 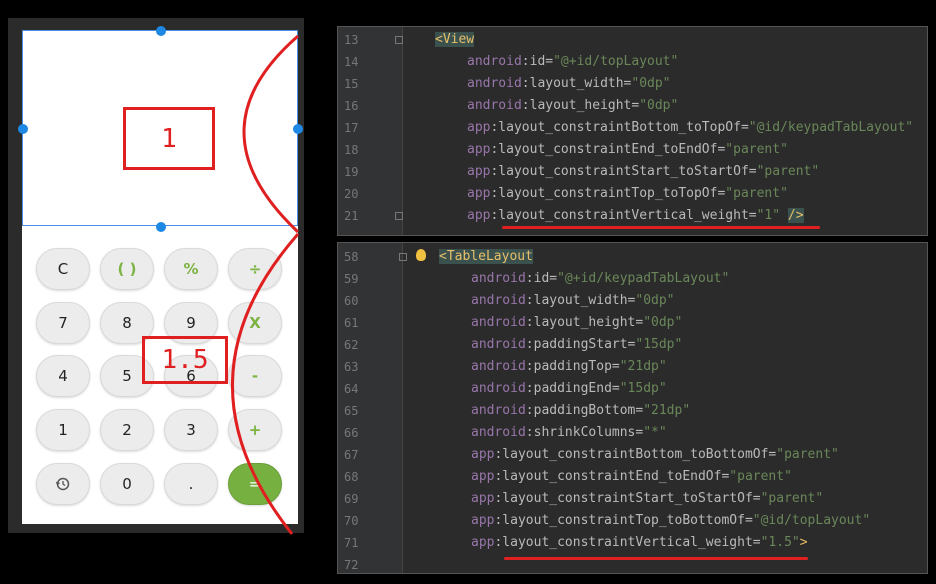 What do you see at coordinates (191, 484) in the screenshot?
I see `keypad-key: .` at bounding box center [191, 484].